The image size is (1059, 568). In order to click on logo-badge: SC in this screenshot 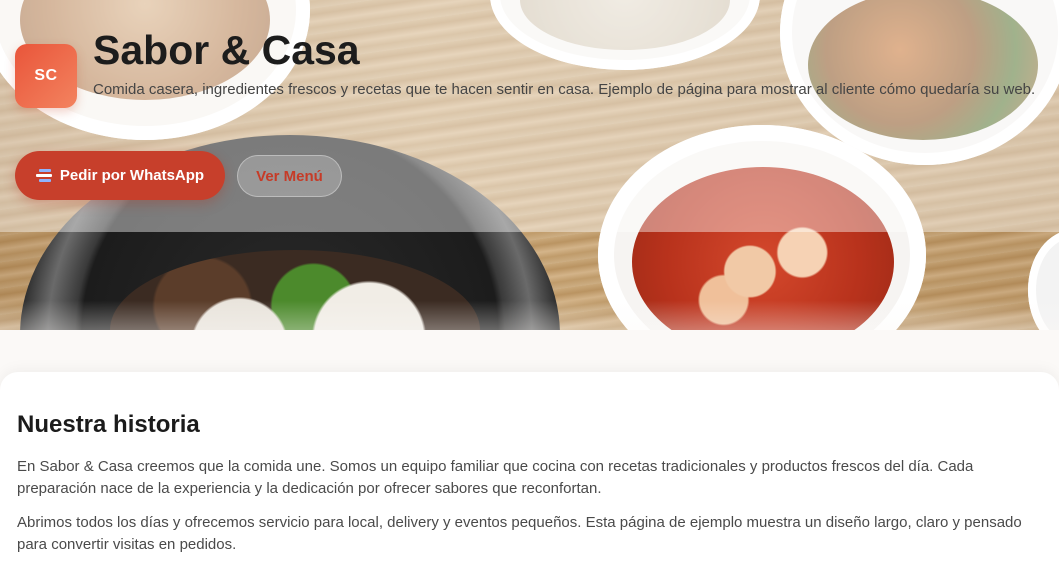, I will do `click(46, 76)`.